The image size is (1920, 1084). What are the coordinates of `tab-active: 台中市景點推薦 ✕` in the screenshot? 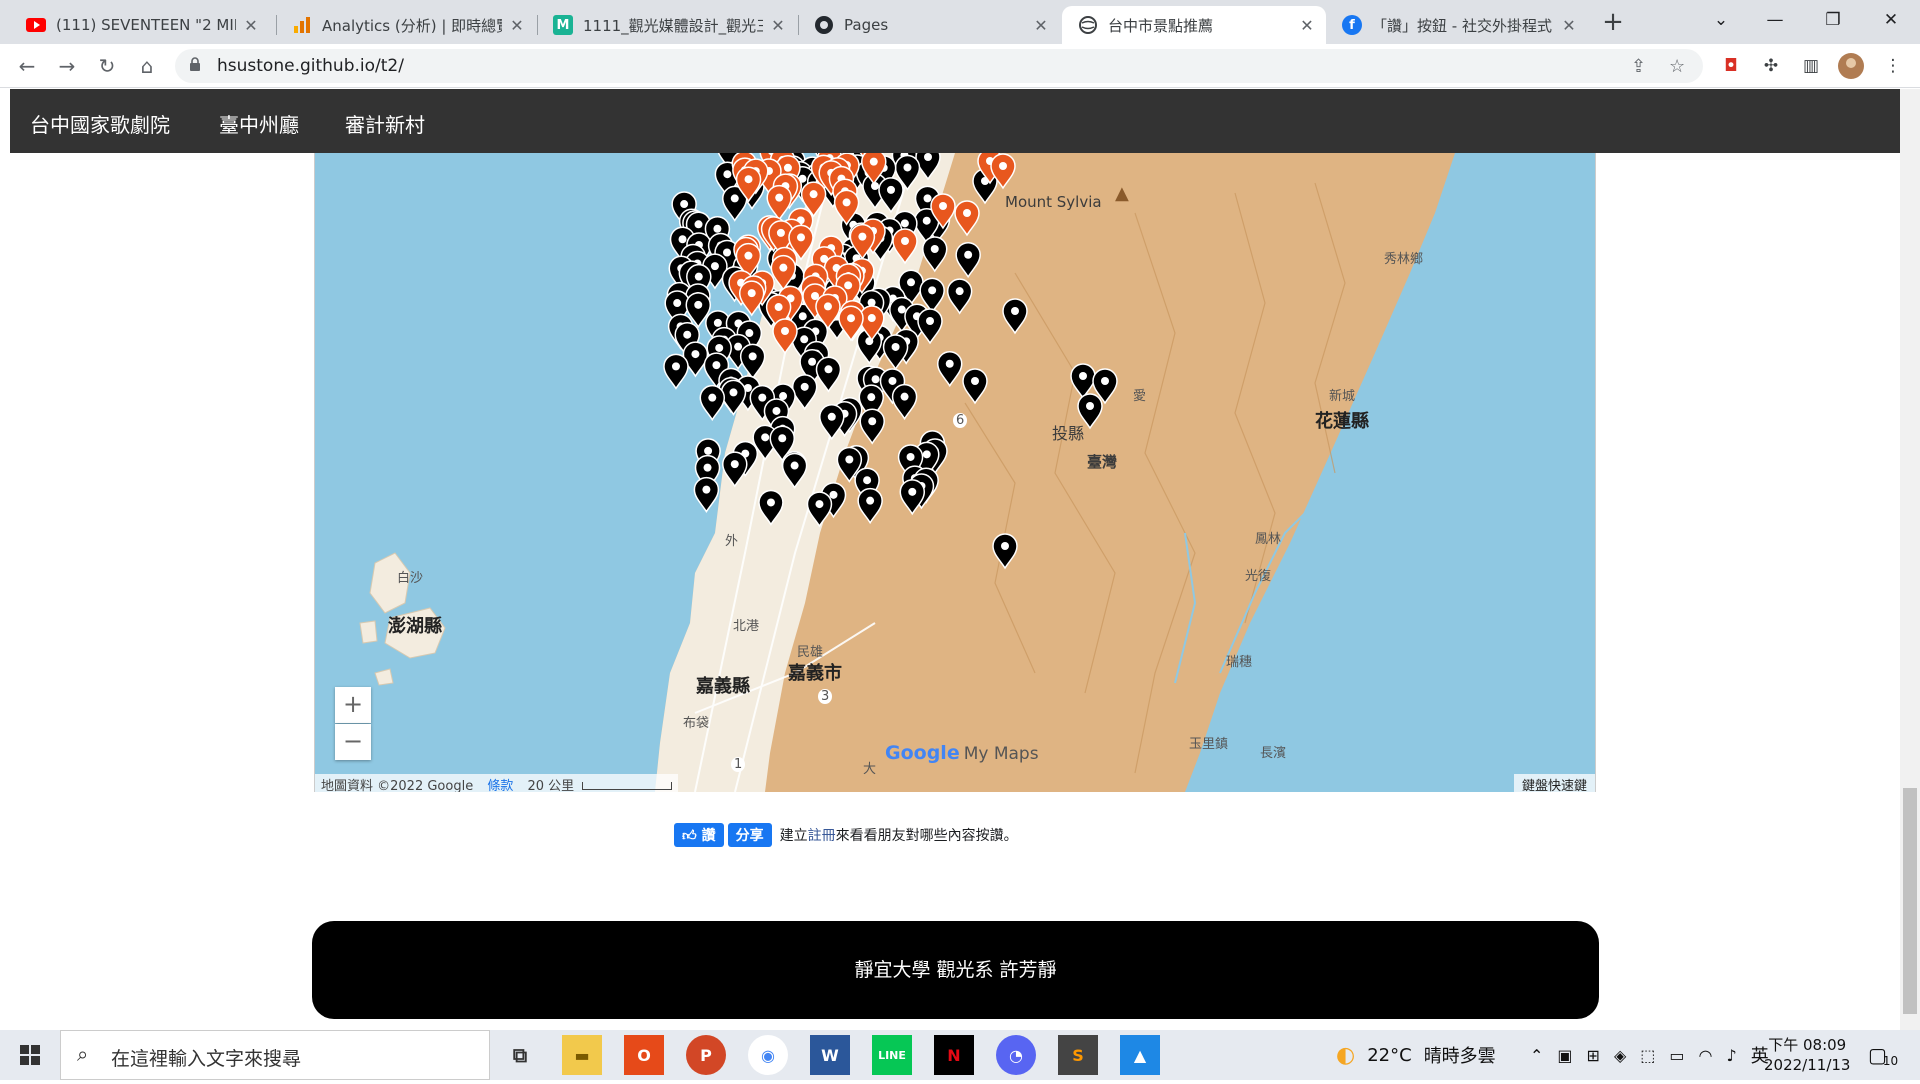 It's located at (1194, 25).